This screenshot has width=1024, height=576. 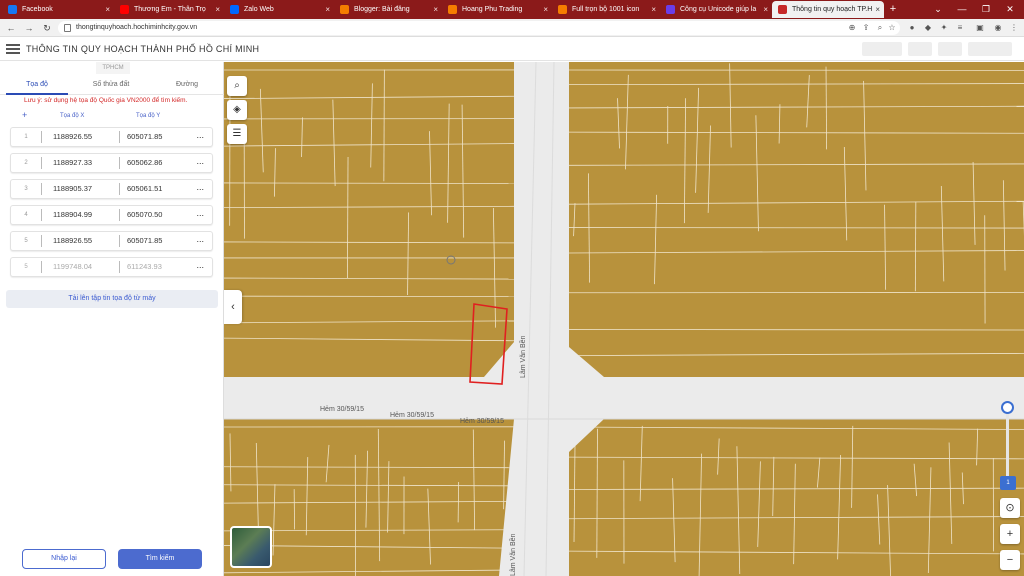 I want to click on row-number: 4, so click(x=26, y=215).